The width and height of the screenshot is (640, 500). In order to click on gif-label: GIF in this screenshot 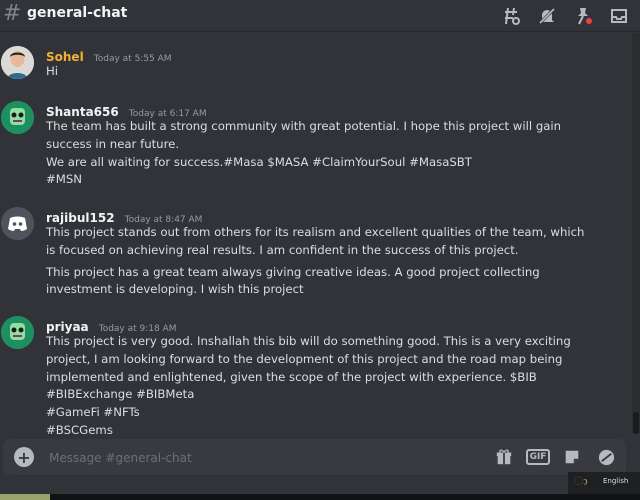, I will do `click(538, 457)`.